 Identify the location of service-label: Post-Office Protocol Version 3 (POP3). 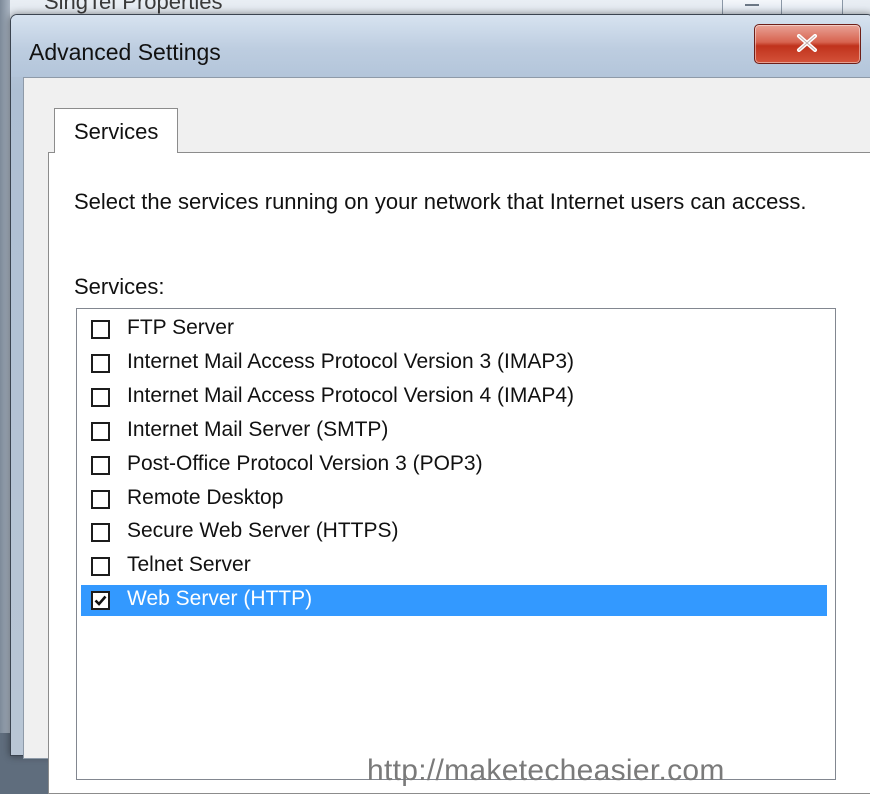
(305, 463).